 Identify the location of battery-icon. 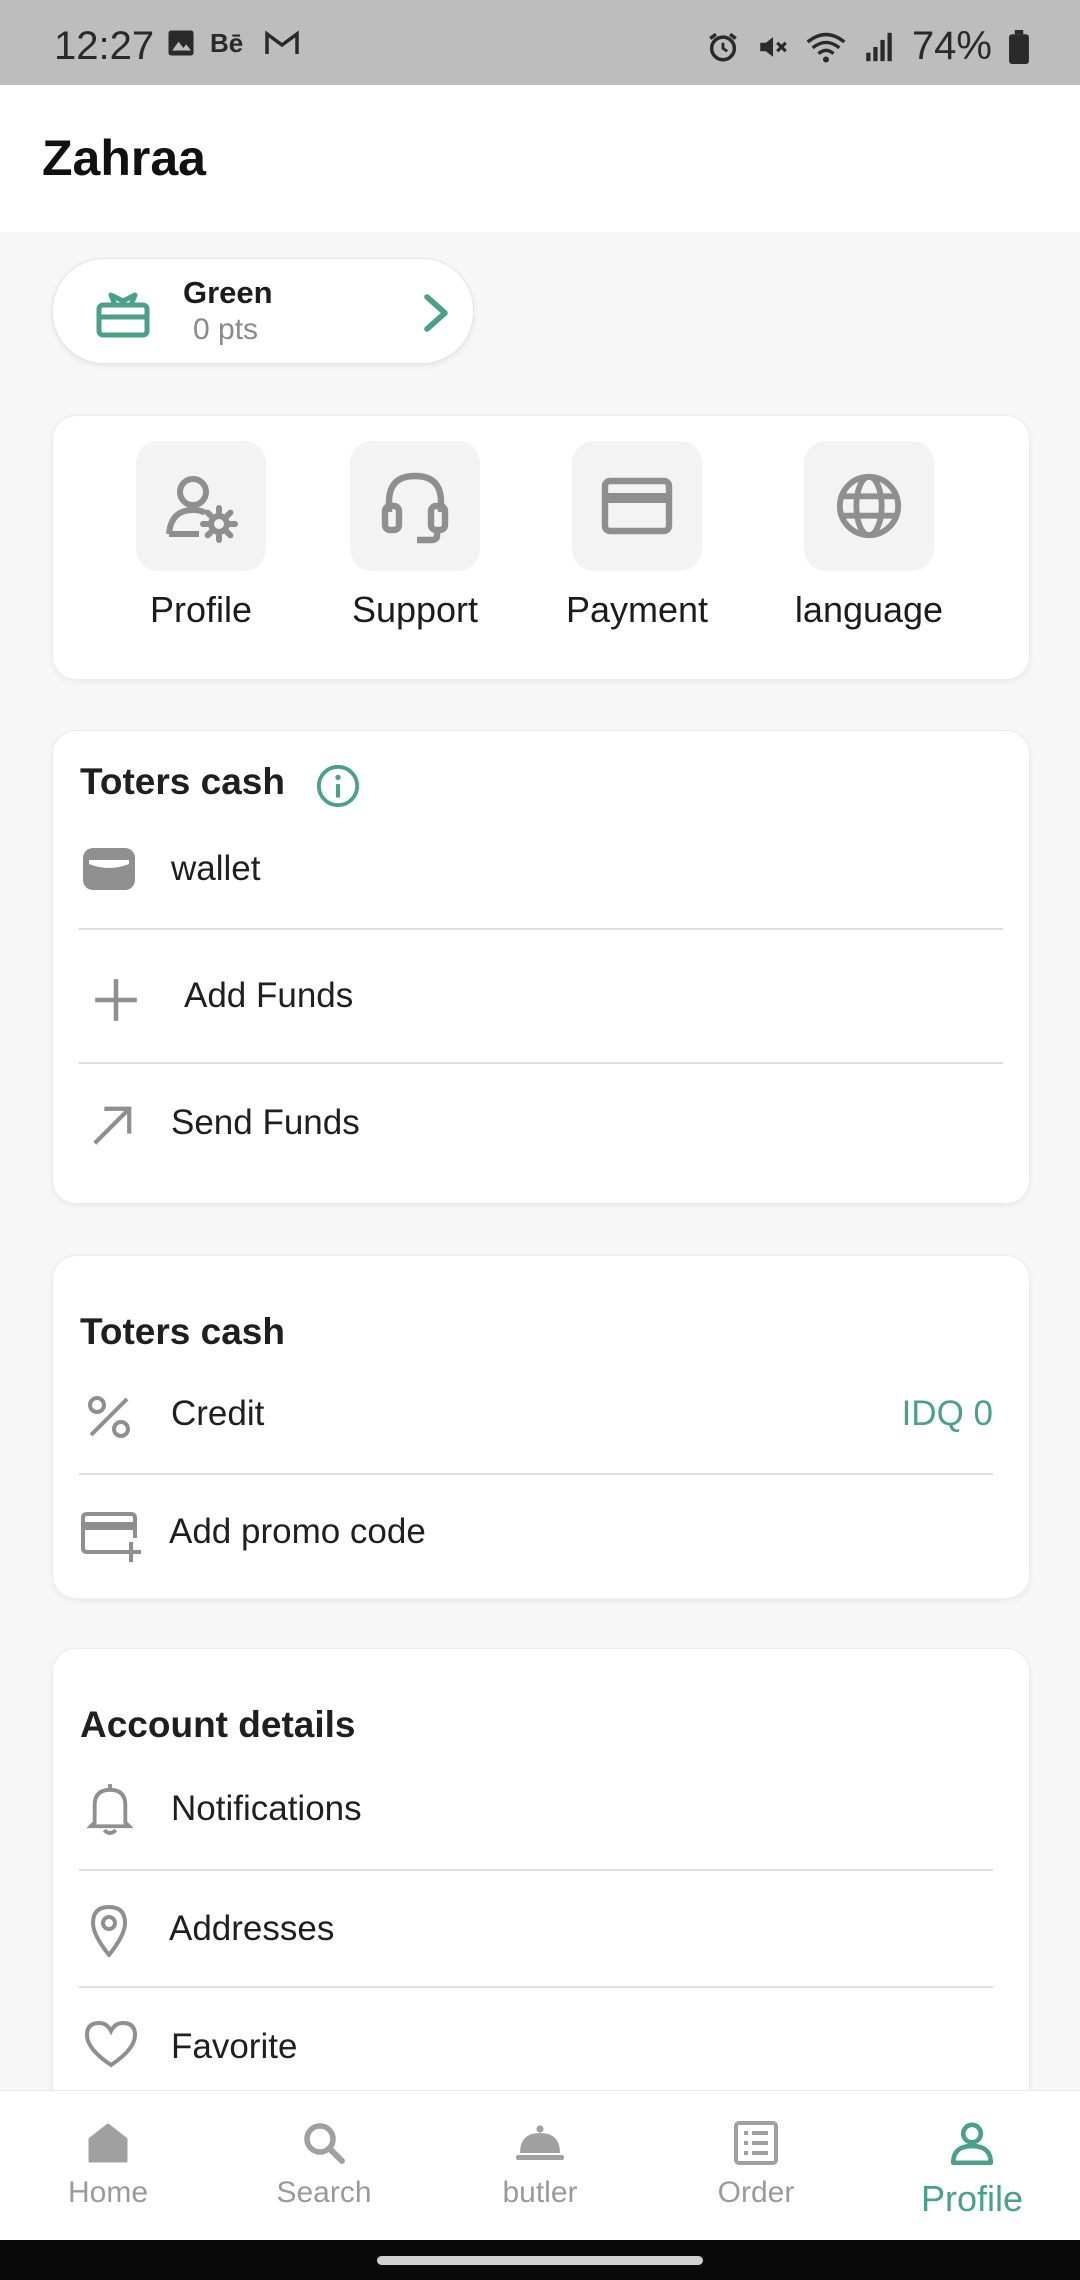
(1019, 46).